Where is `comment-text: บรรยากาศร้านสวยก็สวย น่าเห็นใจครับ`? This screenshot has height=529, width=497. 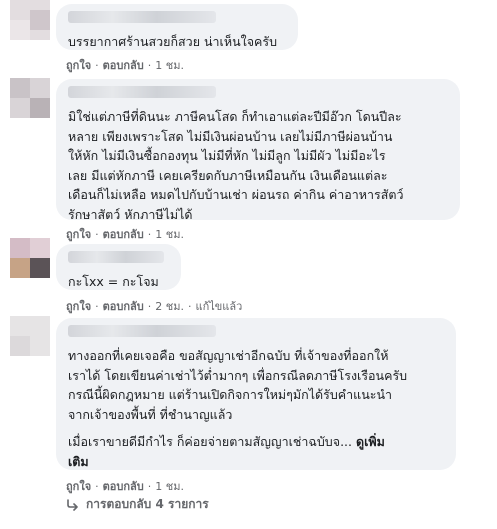 comment-text: บรรยากาศร้านสวยก็สวย น่าเห็นใจครับ is located at coordinates (173, 41).